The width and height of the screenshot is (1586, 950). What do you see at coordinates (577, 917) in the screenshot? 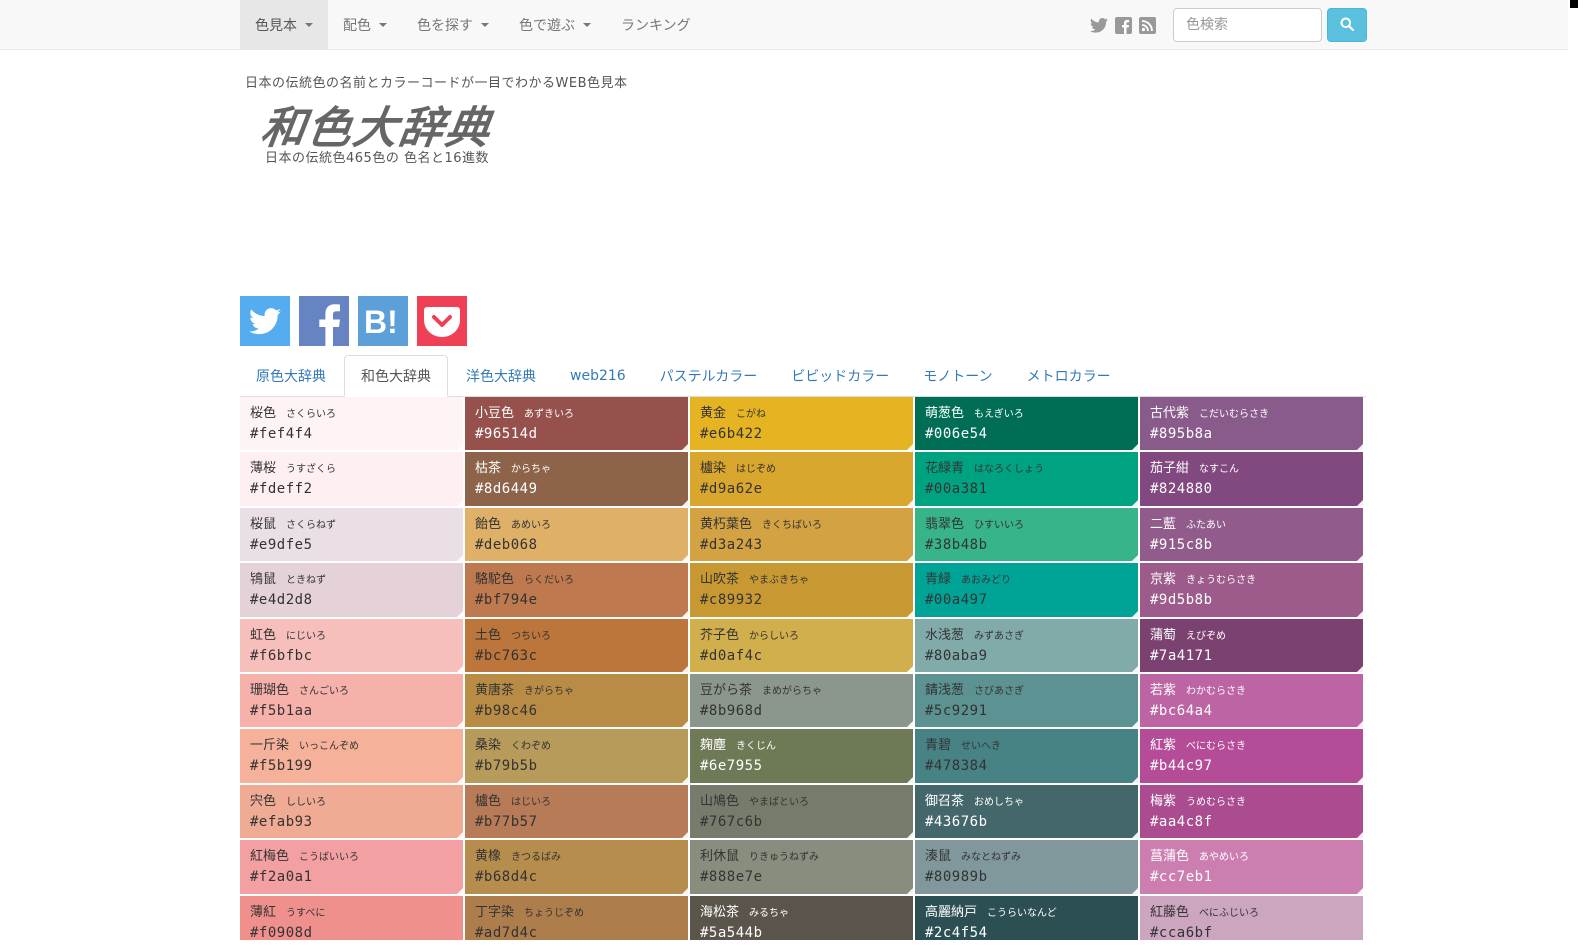
I see `color-swatch: 丁字染 ちょうじぞめ #ad7d4c` at bounding box center [577, 917].